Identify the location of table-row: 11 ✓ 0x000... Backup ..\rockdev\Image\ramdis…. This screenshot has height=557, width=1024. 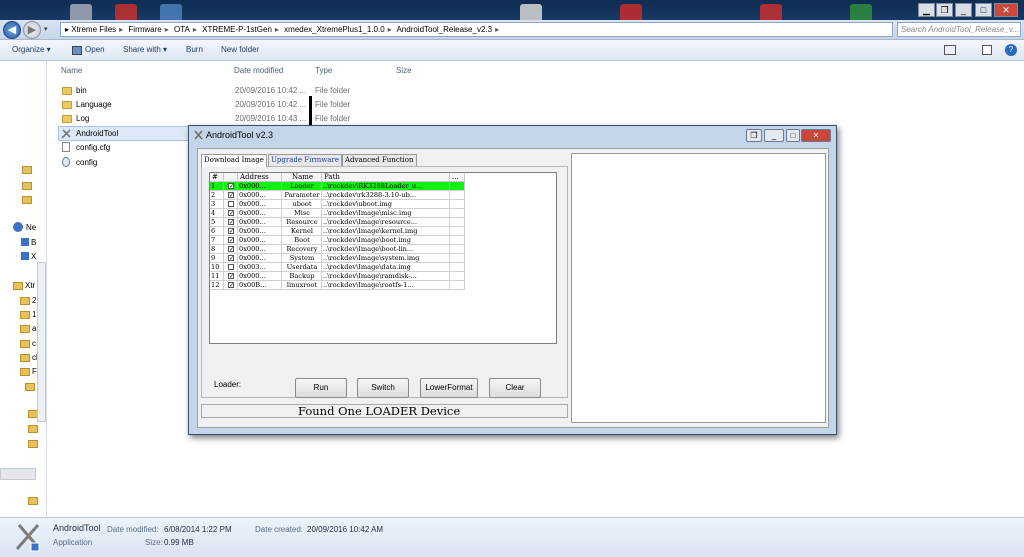
(337, 276).